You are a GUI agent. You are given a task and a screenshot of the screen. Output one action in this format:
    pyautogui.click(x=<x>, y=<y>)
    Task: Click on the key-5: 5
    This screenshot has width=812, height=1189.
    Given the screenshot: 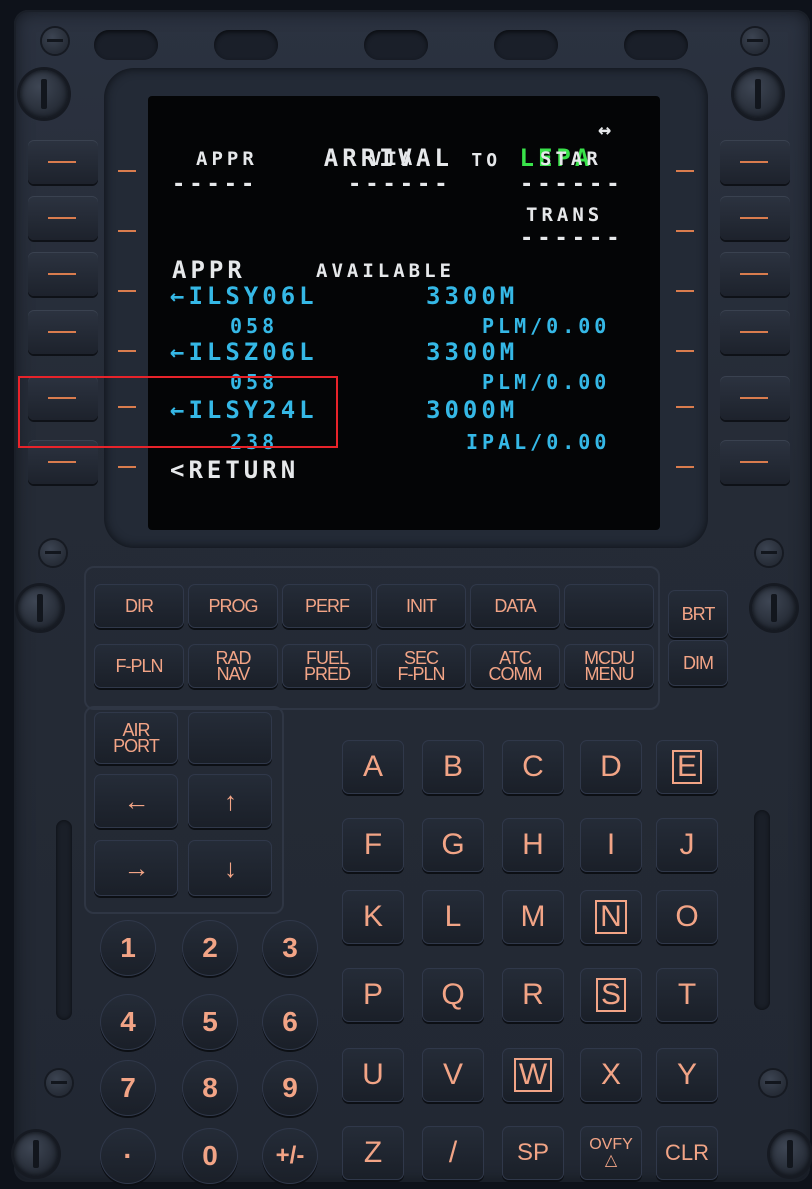 What is the action you would take?
    pyautogui.click(x=210, y=1022)
    